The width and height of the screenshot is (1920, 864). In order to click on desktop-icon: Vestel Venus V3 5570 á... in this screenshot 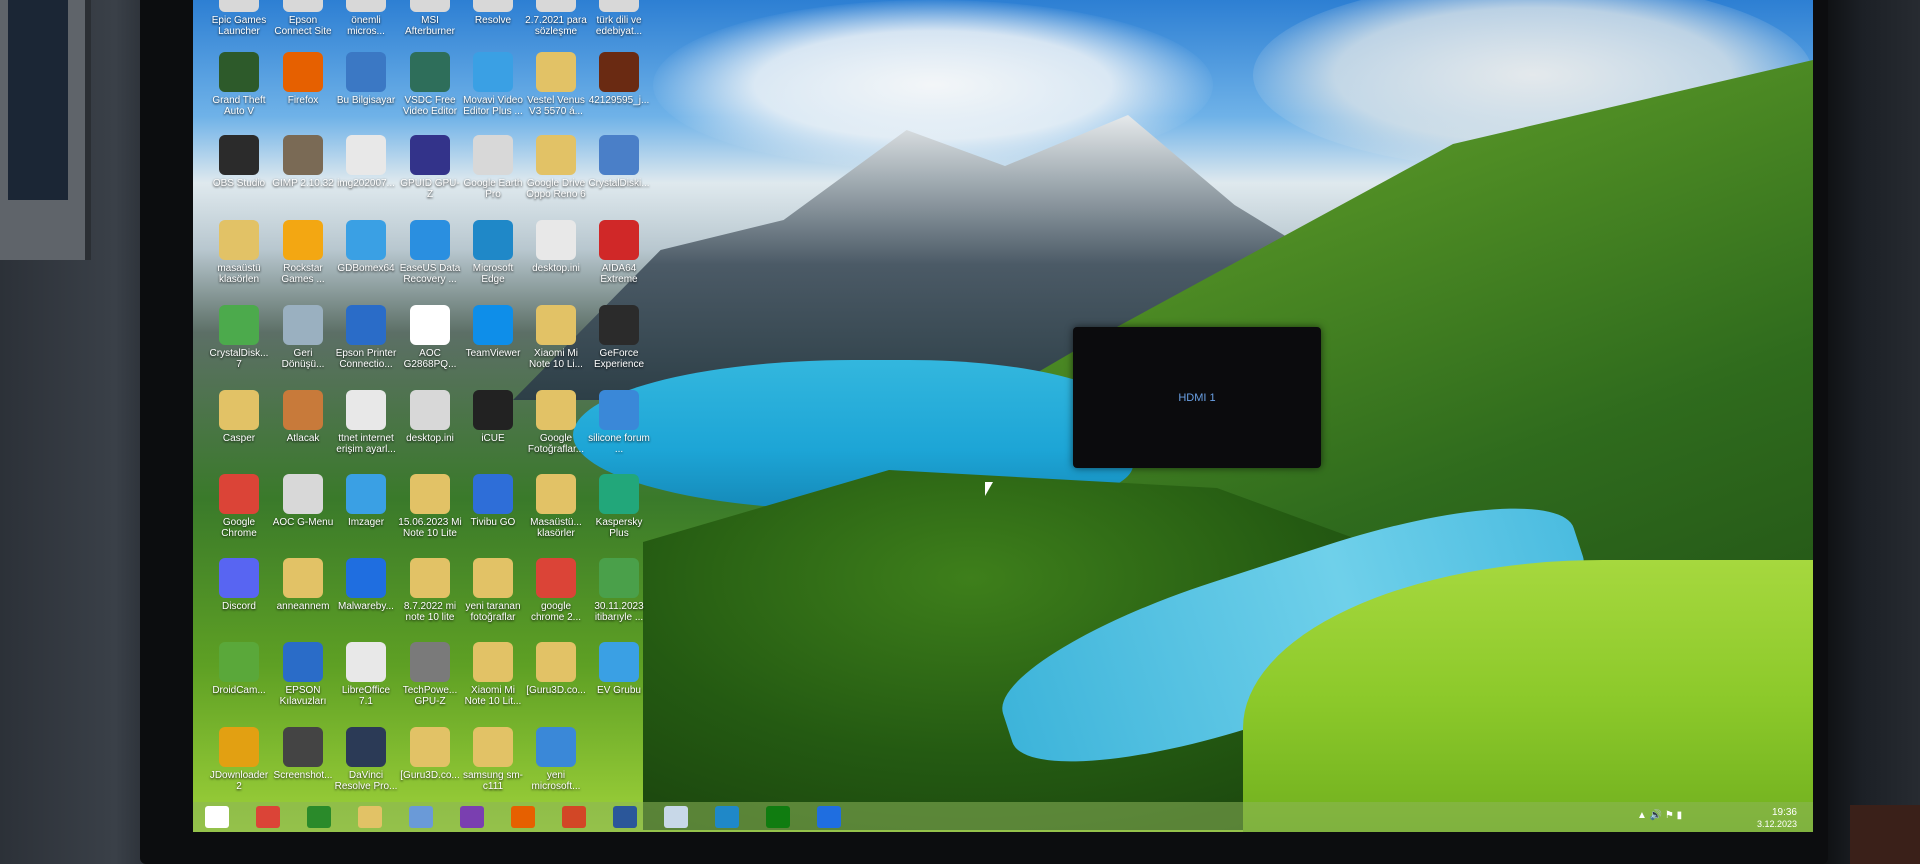, I will do `click(556, 84)`.